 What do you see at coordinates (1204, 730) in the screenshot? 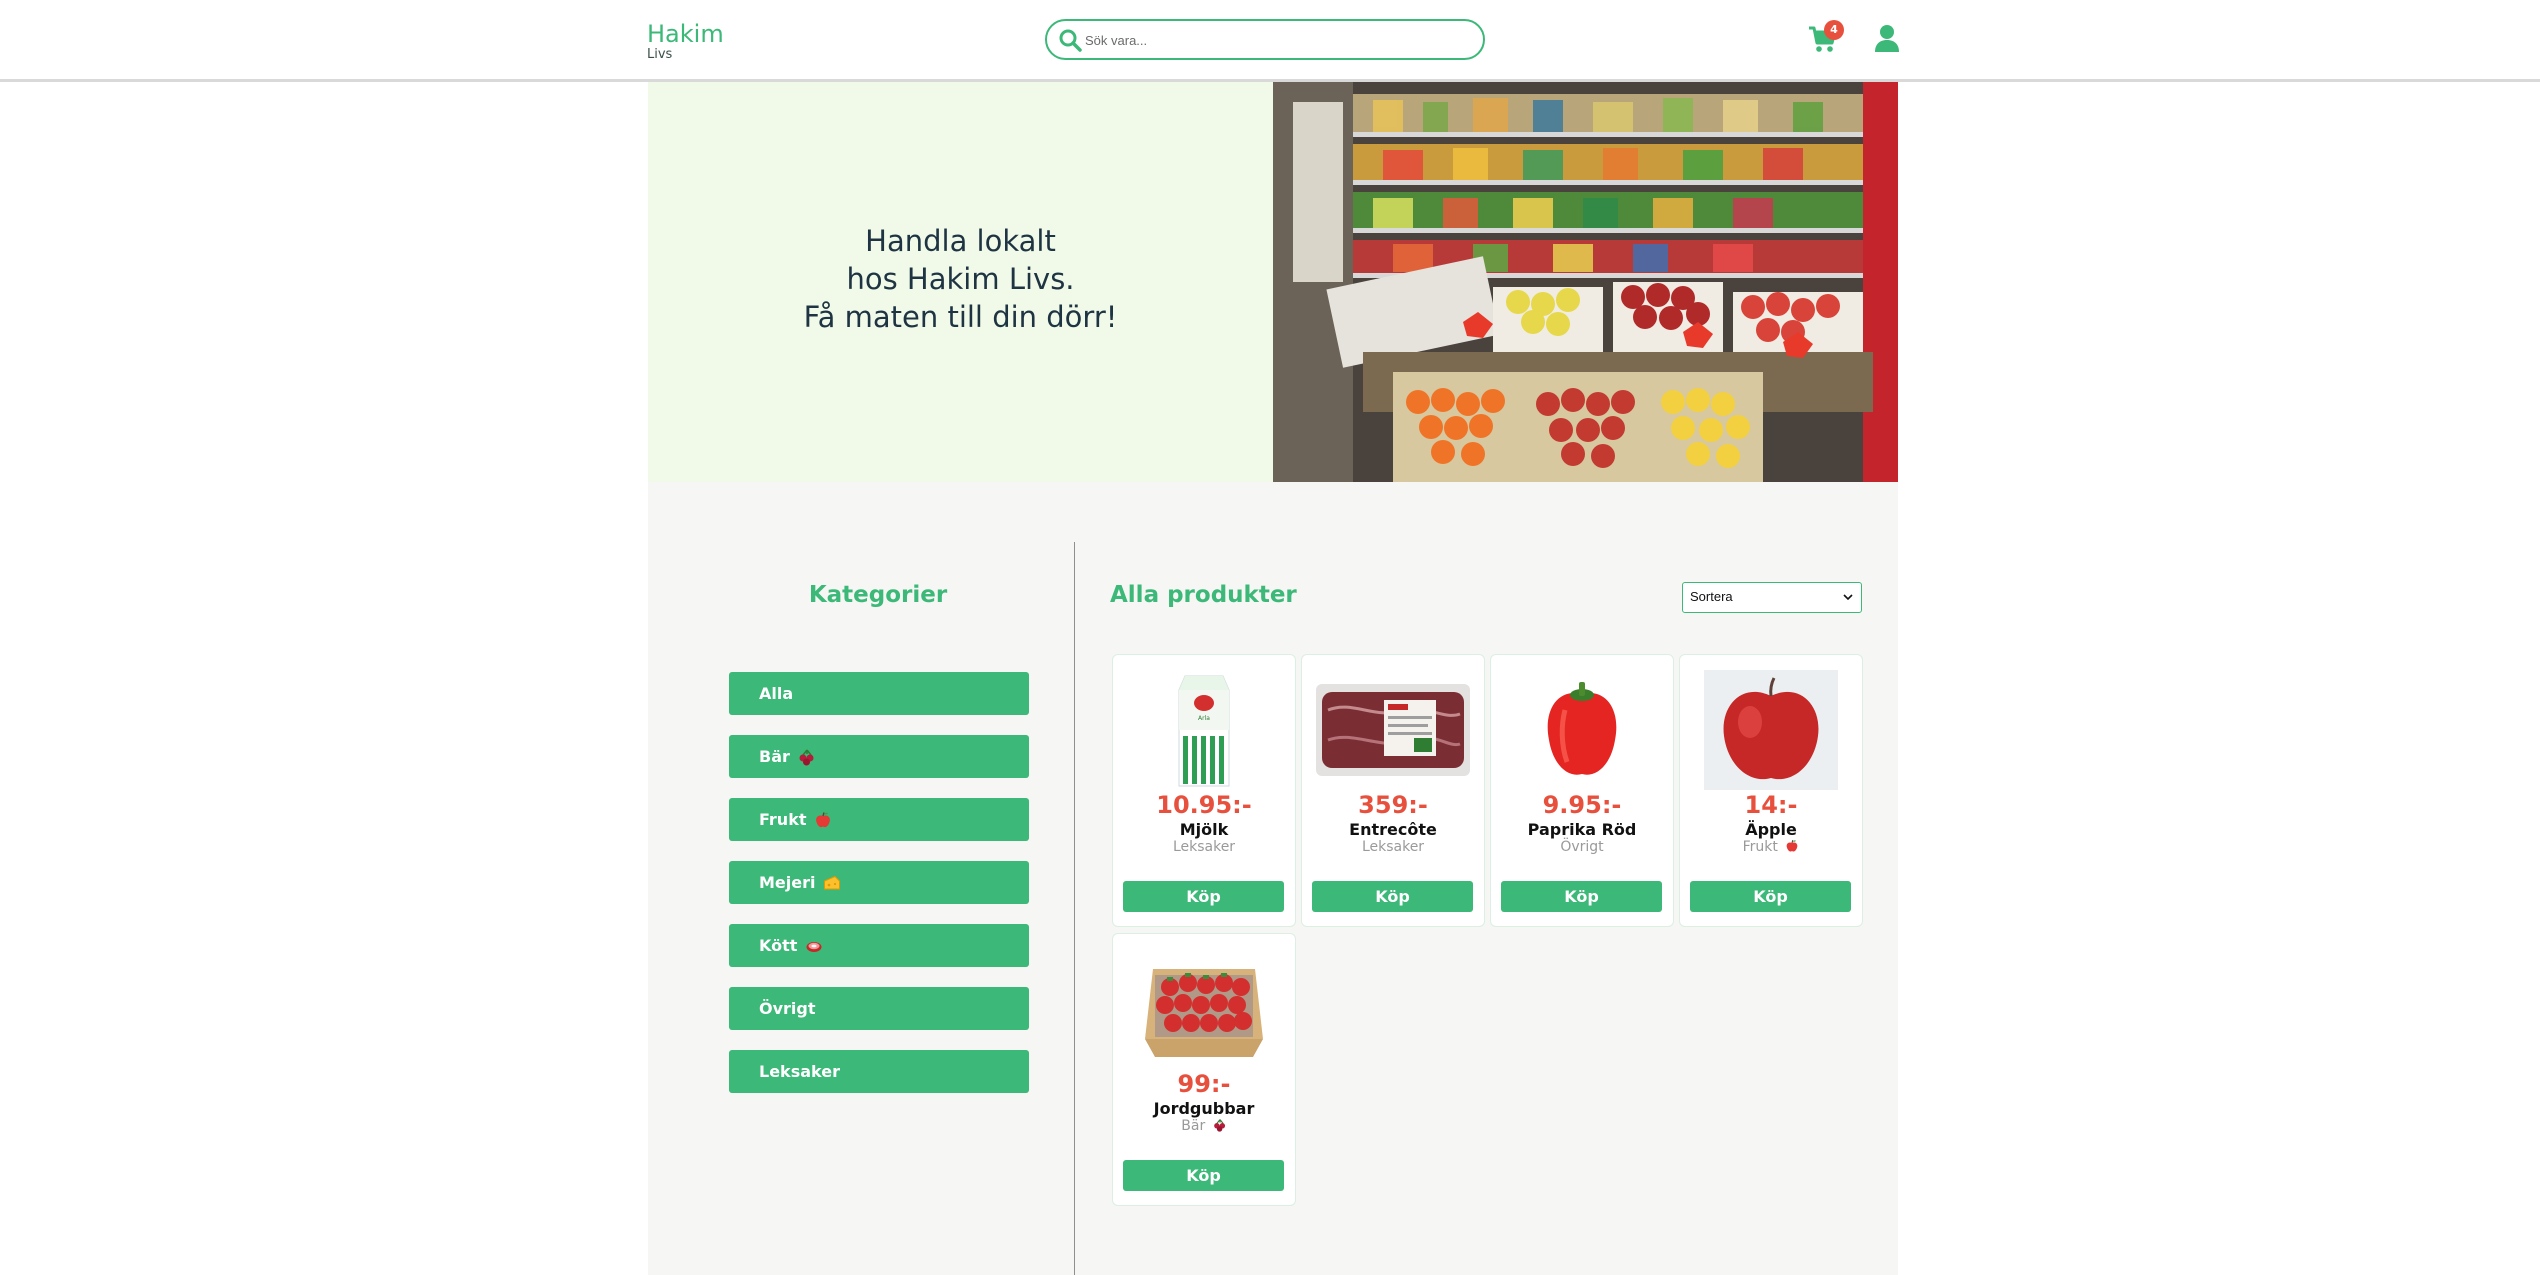
I see `product-image-milk: Arla` at bounding box center [1204, 730].